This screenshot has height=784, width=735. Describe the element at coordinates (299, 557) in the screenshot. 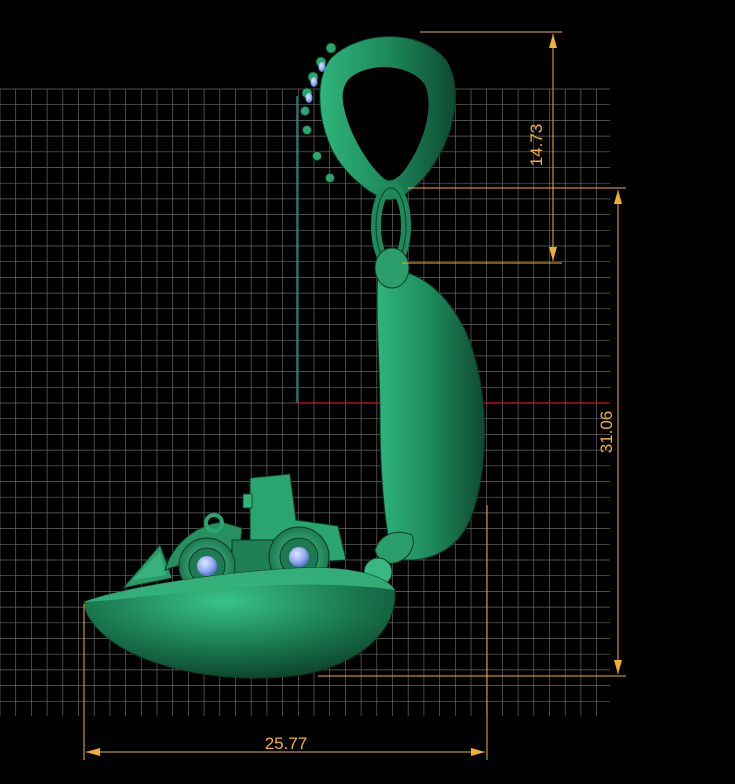

I see `wheel-gem-right` at that location.